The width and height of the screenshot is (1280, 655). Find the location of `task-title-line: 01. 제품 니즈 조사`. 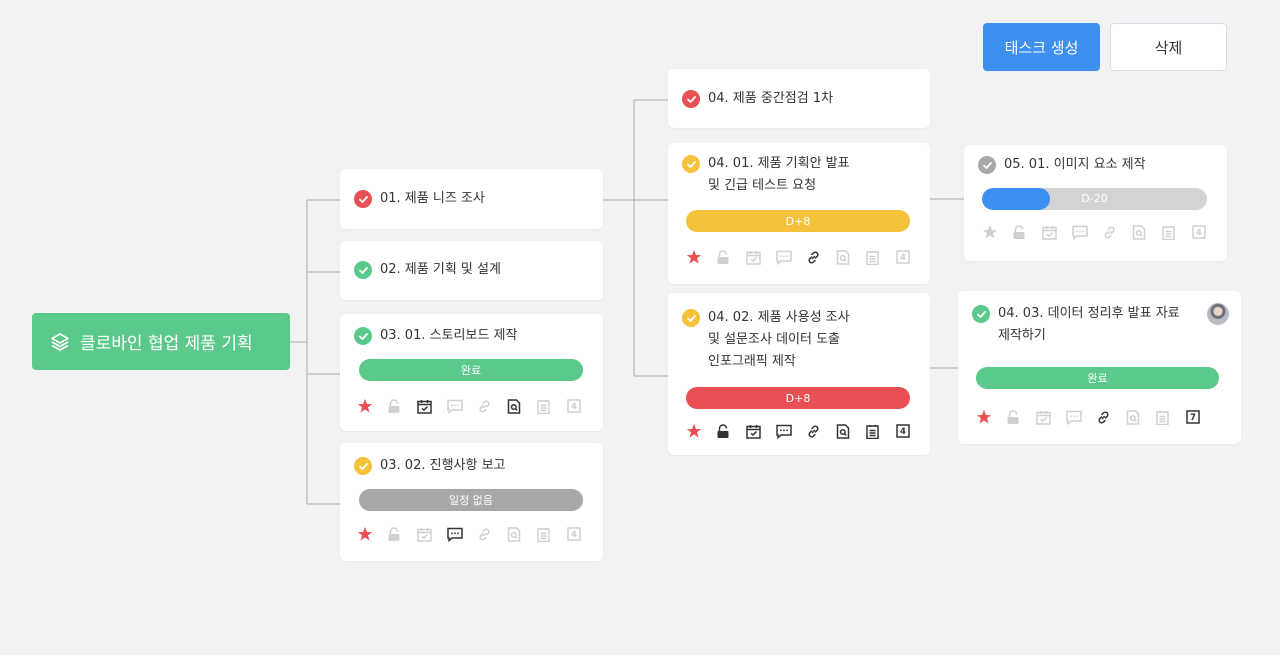

task-title-line: 01. 제품 니즈 조사 is located at coordinates (432, 198).